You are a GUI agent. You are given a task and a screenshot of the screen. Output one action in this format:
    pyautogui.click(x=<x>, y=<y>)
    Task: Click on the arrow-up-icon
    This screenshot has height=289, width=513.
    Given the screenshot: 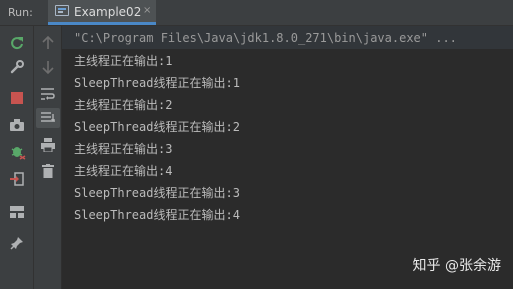 What is the action you would take?
    pyautogui.click(x=48, y=43)
    